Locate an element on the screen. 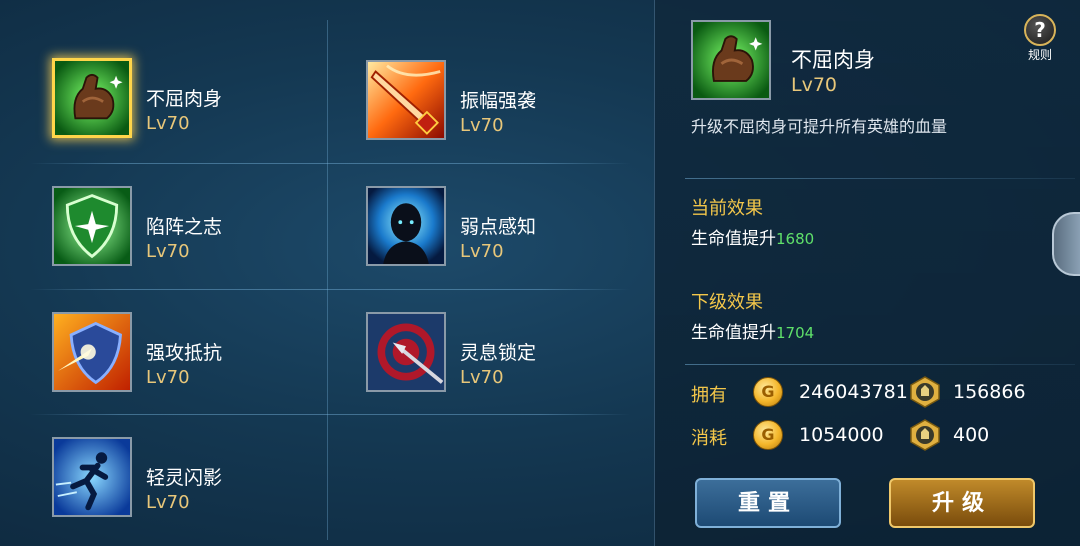 This screenshot has width=1080, height=546. skill-name: 弱点感知 is located at coordinates (498, 227).